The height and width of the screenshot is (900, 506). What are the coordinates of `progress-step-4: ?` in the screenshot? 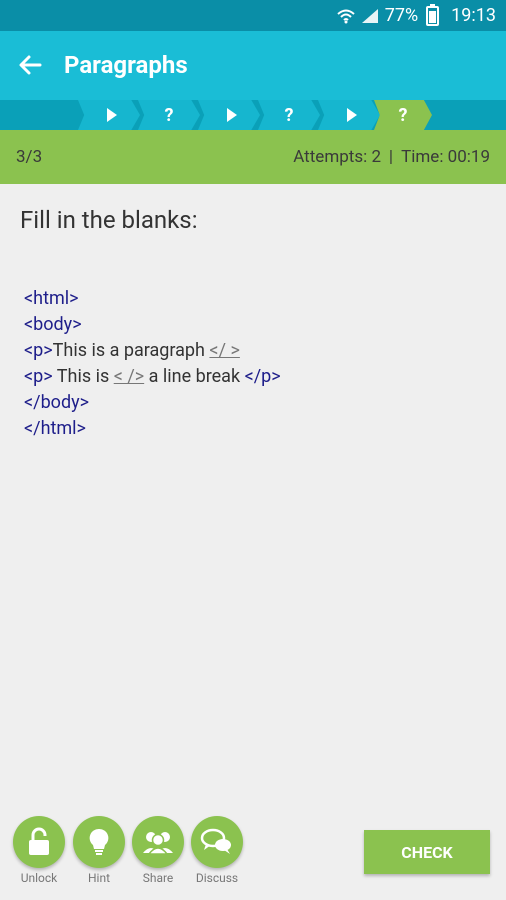 It's located at (289, 115).